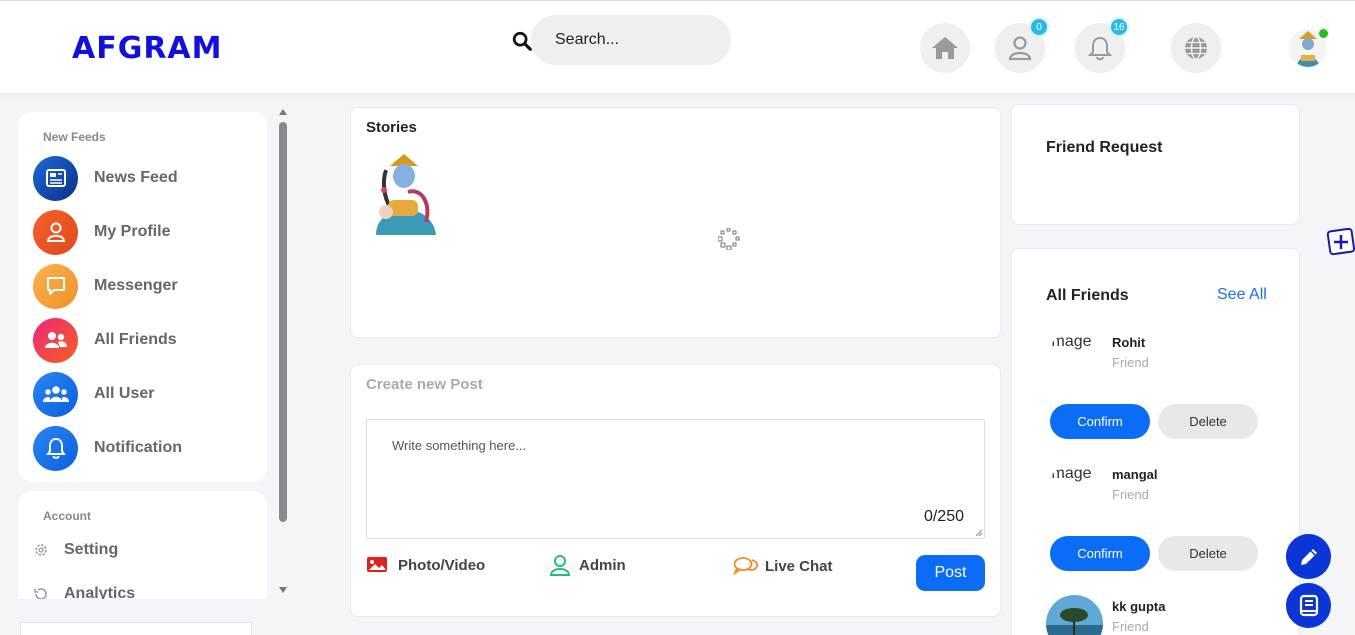 This screenshot has height=635, width=1355. I want to click on sidebar-item-messenger: Messenger, so click(143, 286).